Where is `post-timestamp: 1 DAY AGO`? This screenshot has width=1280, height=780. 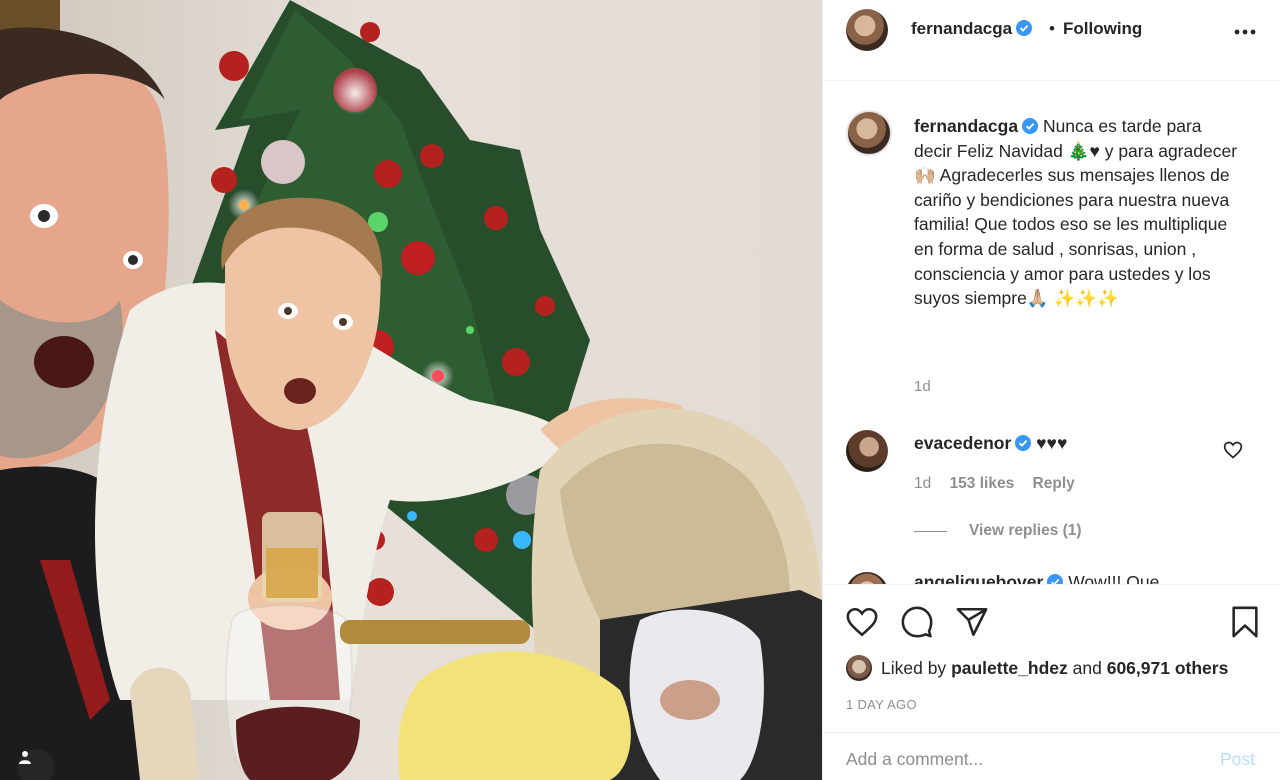
post-timestamp: 1 DAY AGO is located at coordinates (881, 704).